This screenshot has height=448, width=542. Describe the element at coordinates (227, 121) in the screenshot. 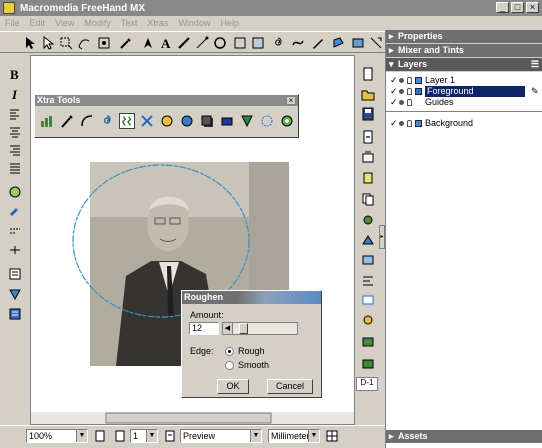

I see `mirror-tool-icon` at that location.